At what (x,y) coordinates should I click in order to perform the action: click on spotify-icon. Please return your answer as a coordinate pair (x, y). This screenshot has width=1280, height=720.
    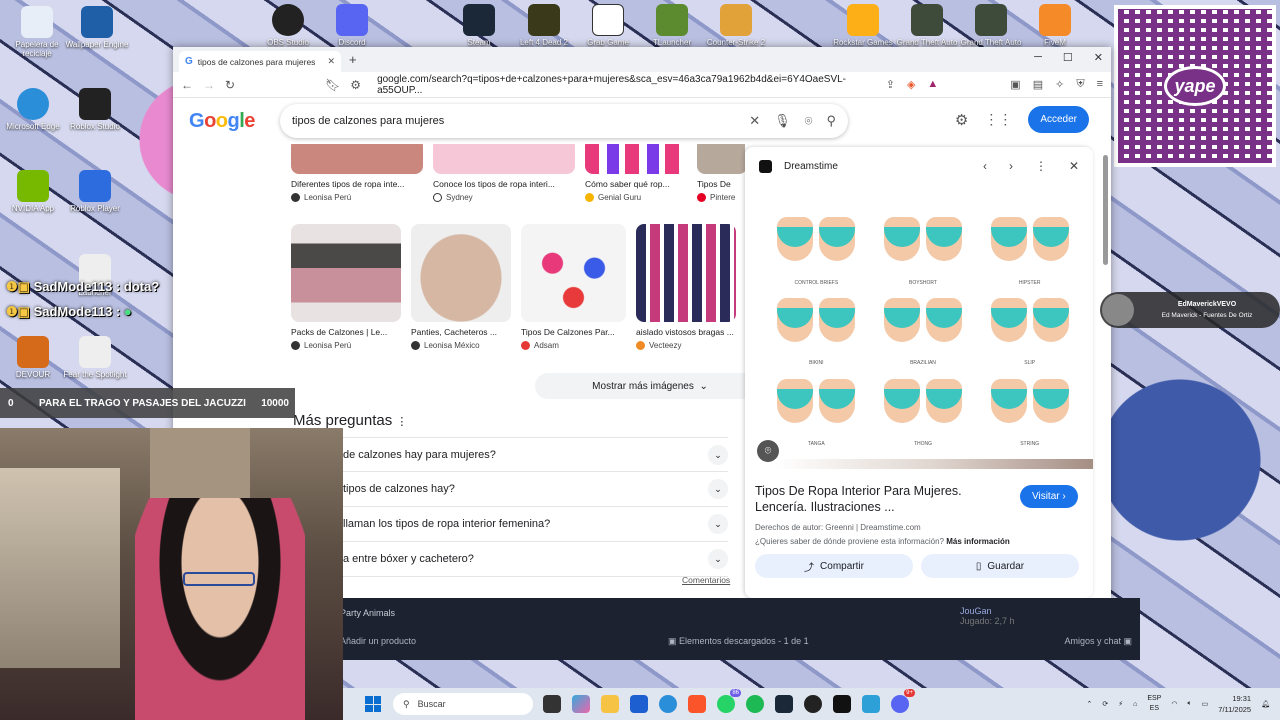
    Looking at the image, I should click on (755, 704).